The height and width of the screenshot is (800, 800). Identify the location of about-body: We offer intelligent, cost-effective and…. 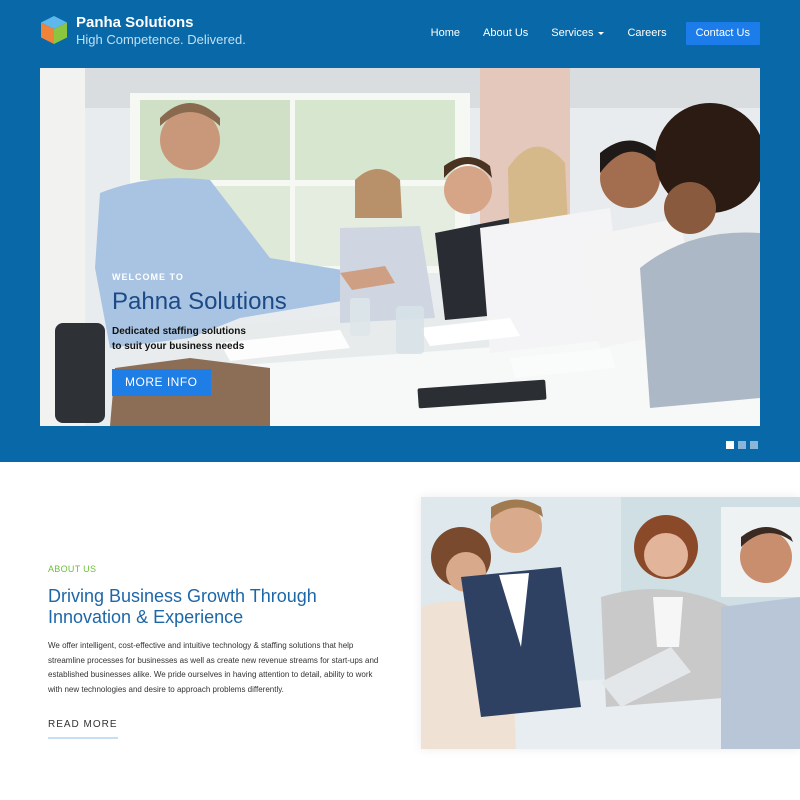
(213, 667).